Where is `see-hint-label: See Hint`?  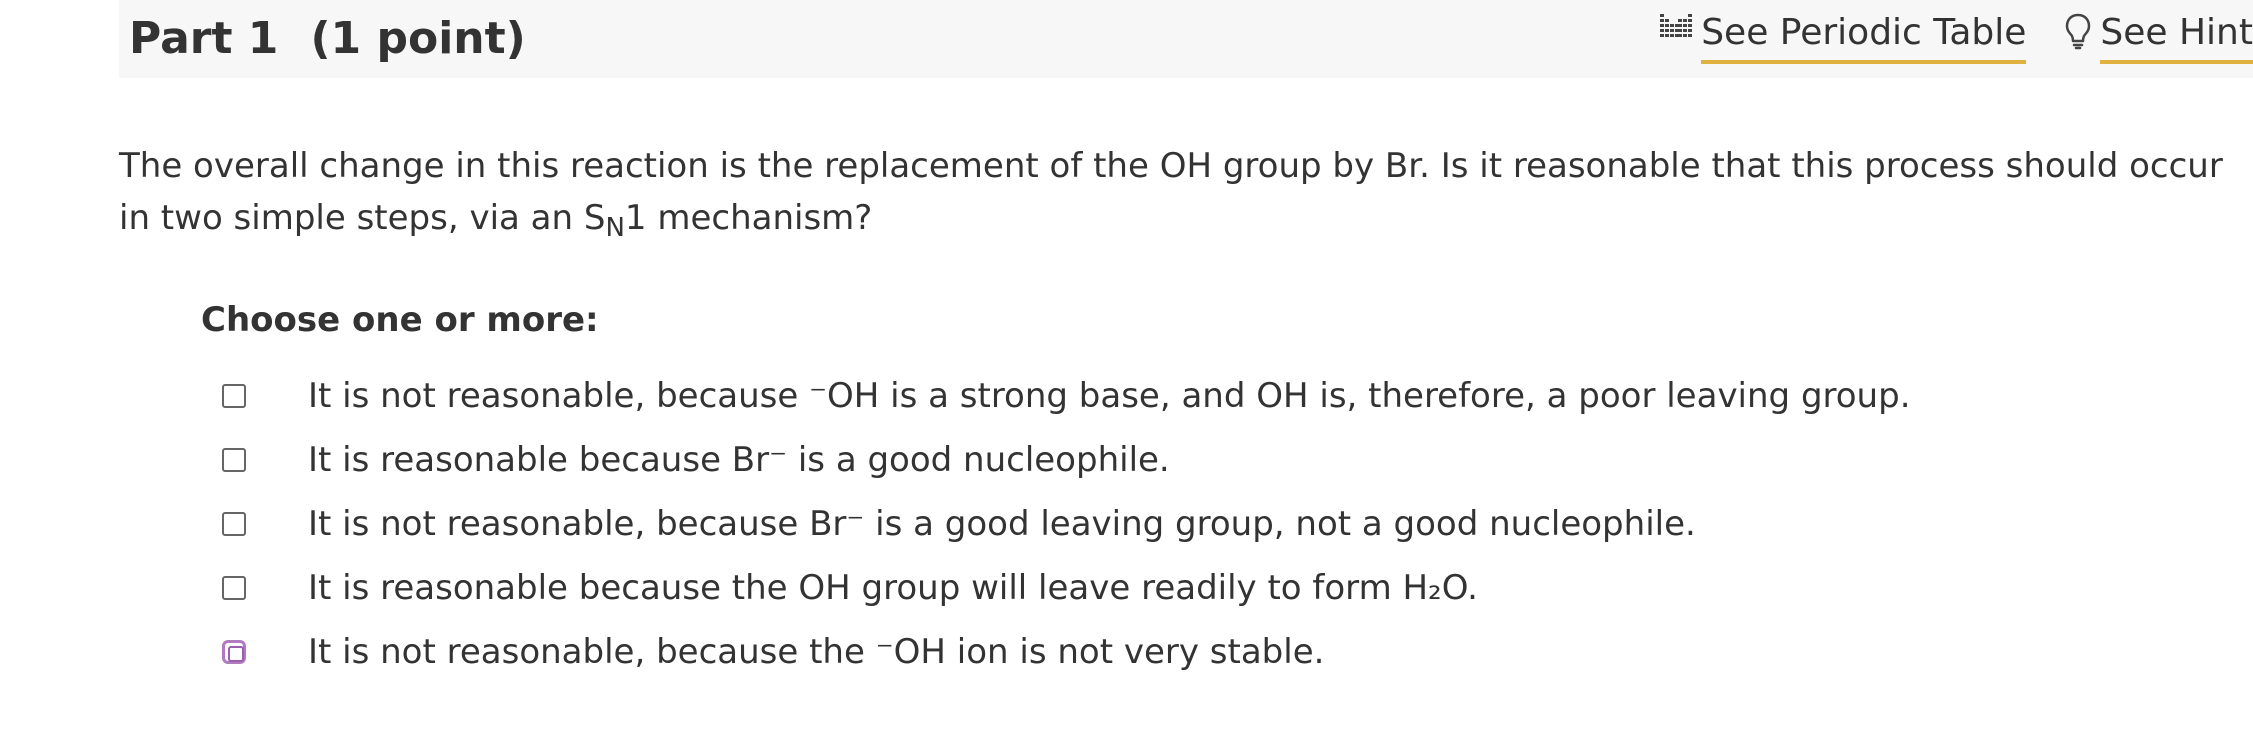 see-hint-label: See Hint is located at coordinates (2176, 36).